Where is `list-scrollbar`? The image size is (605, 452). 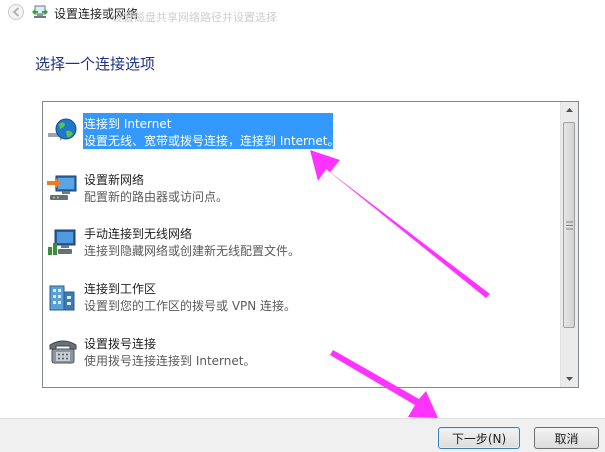 list-scrollbar is located at coordinates (569, 244).